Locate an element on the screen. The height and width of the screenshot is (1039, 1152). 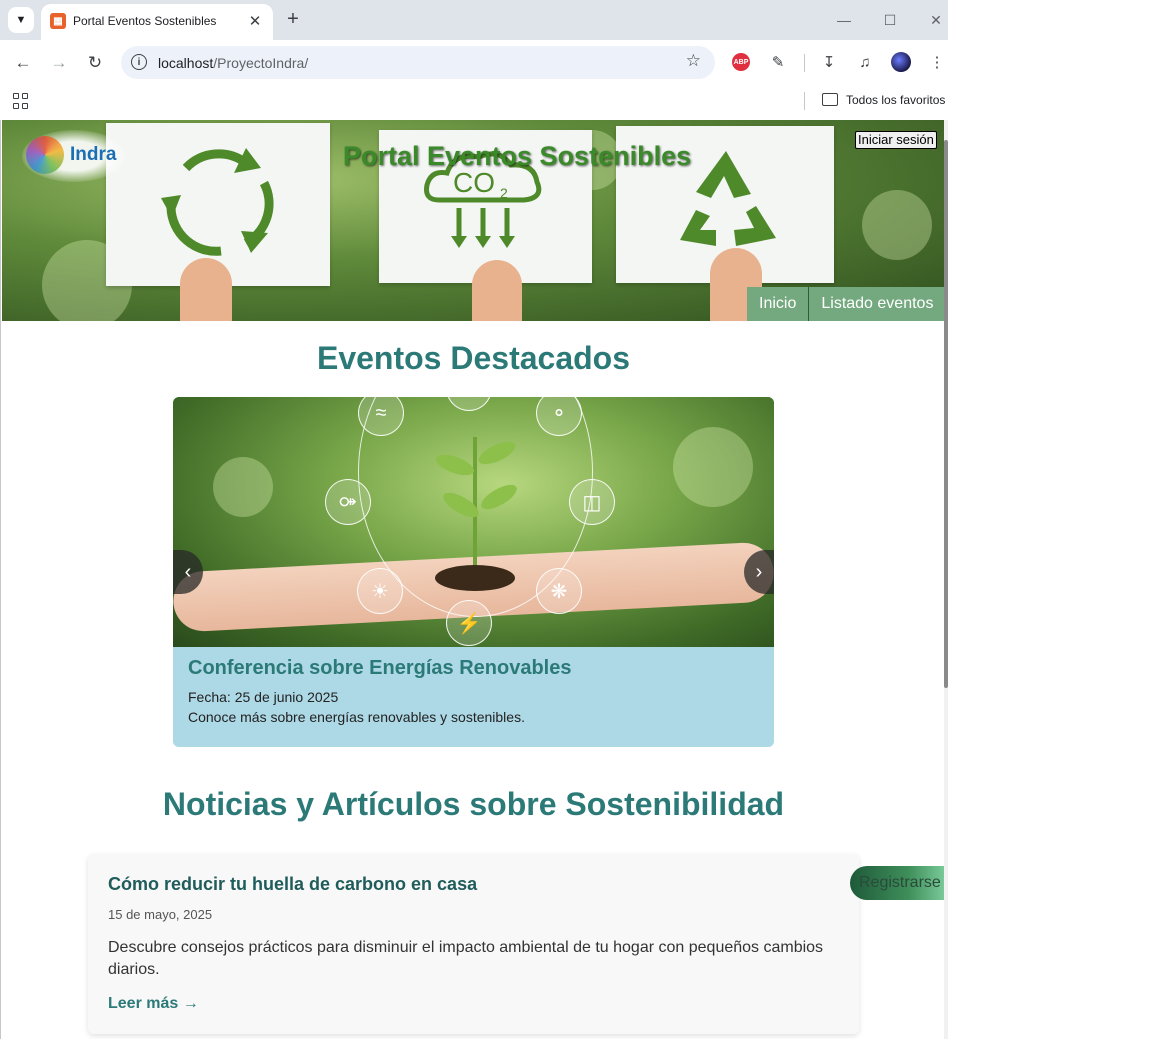
url-path: /ProyectoIndra/ is located at coordinates (261, 63).